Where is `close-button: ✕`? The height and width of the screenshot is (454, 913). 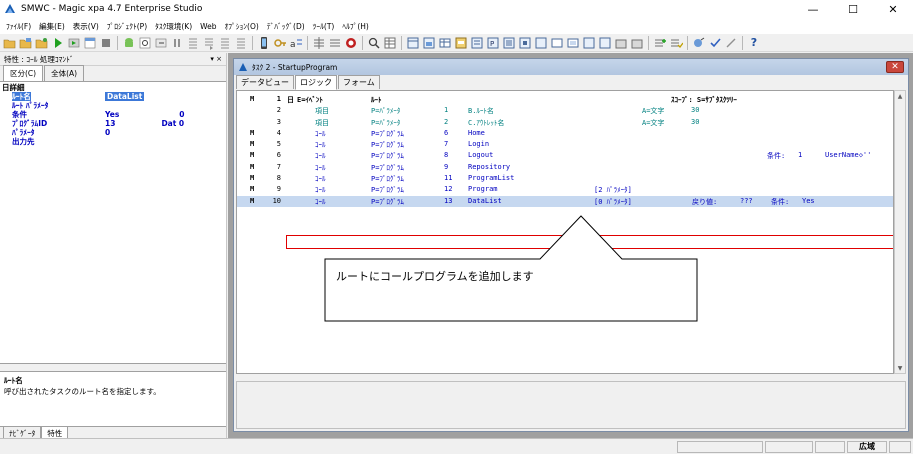
close-button: ✕ is located at coordinates (893, 9).